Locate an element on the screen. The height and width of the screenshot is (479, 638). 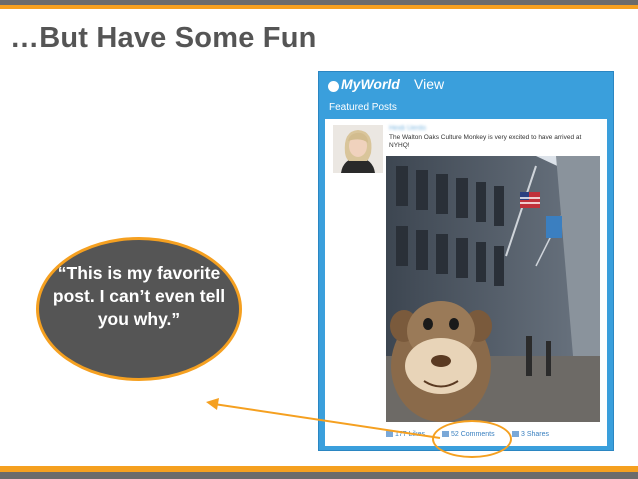
bottom-grey-stripe is located at coordinates (319, 475).